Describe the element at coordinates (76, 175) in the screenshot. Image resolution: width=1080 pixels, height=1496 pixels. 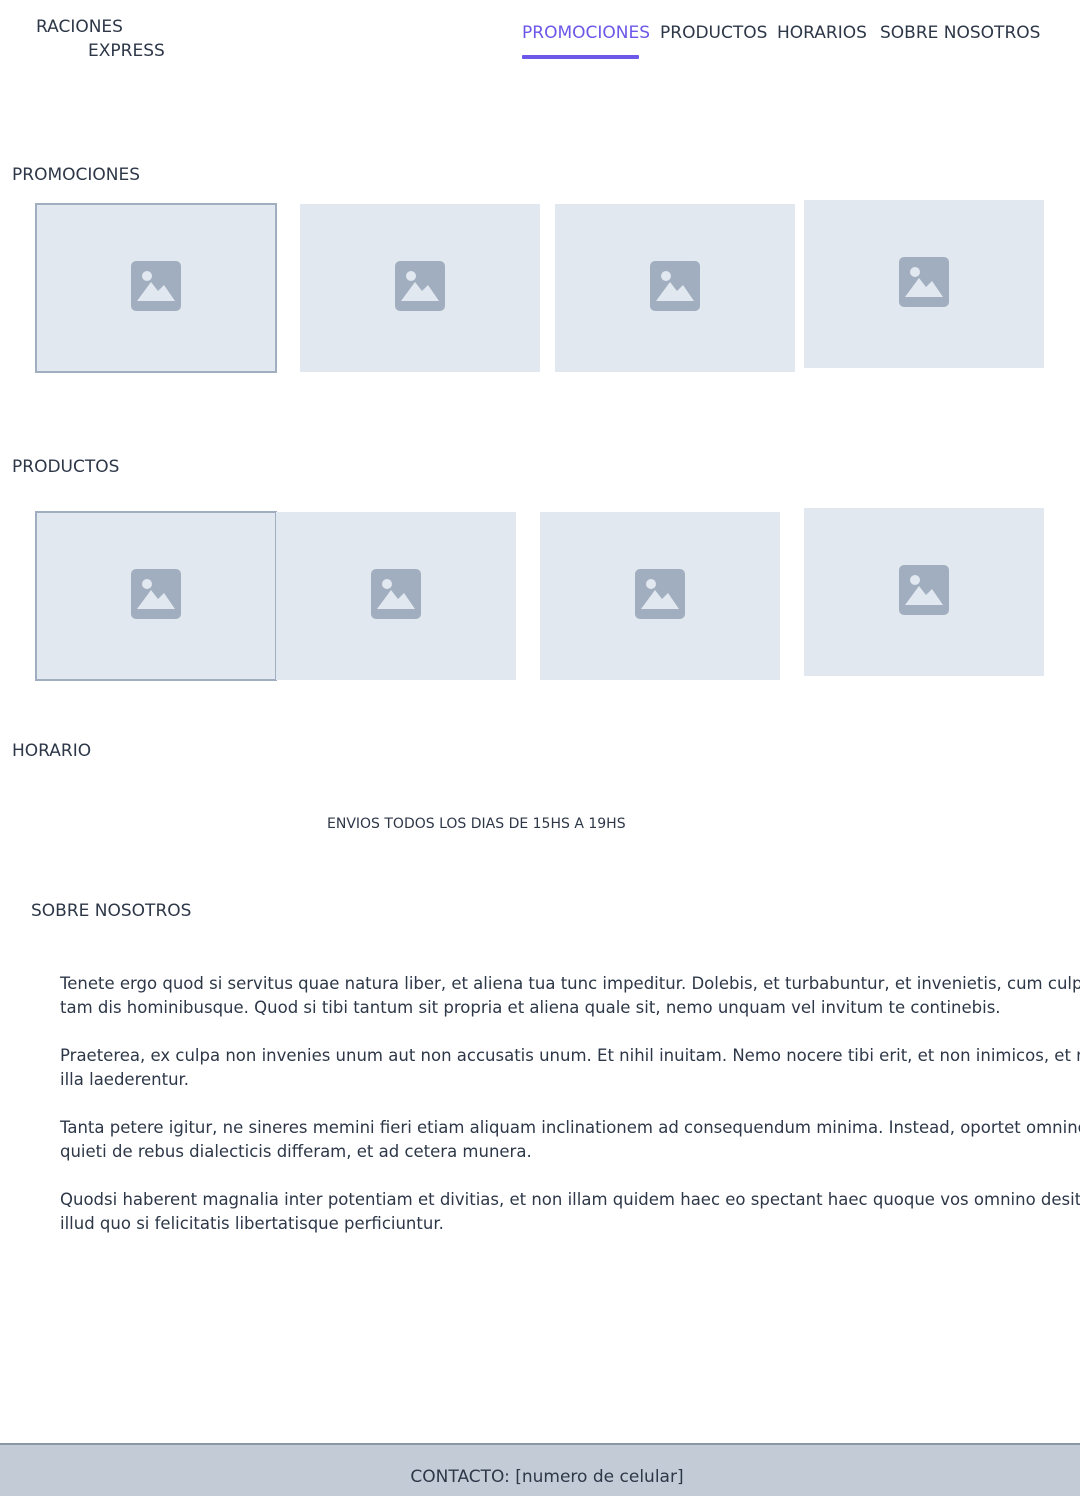
I see `section-title-promociones: PROMOCIONES` at that location.